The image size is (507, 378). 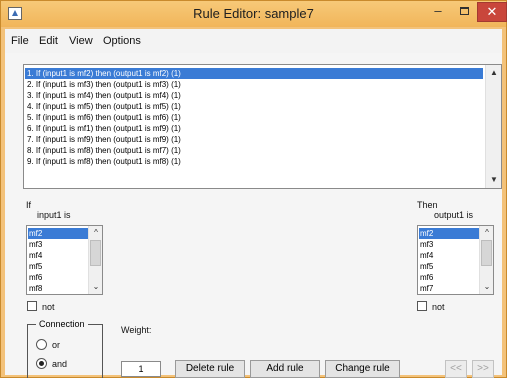 I want to click on input-var-label: input1 is, so click(x=54, y=215).